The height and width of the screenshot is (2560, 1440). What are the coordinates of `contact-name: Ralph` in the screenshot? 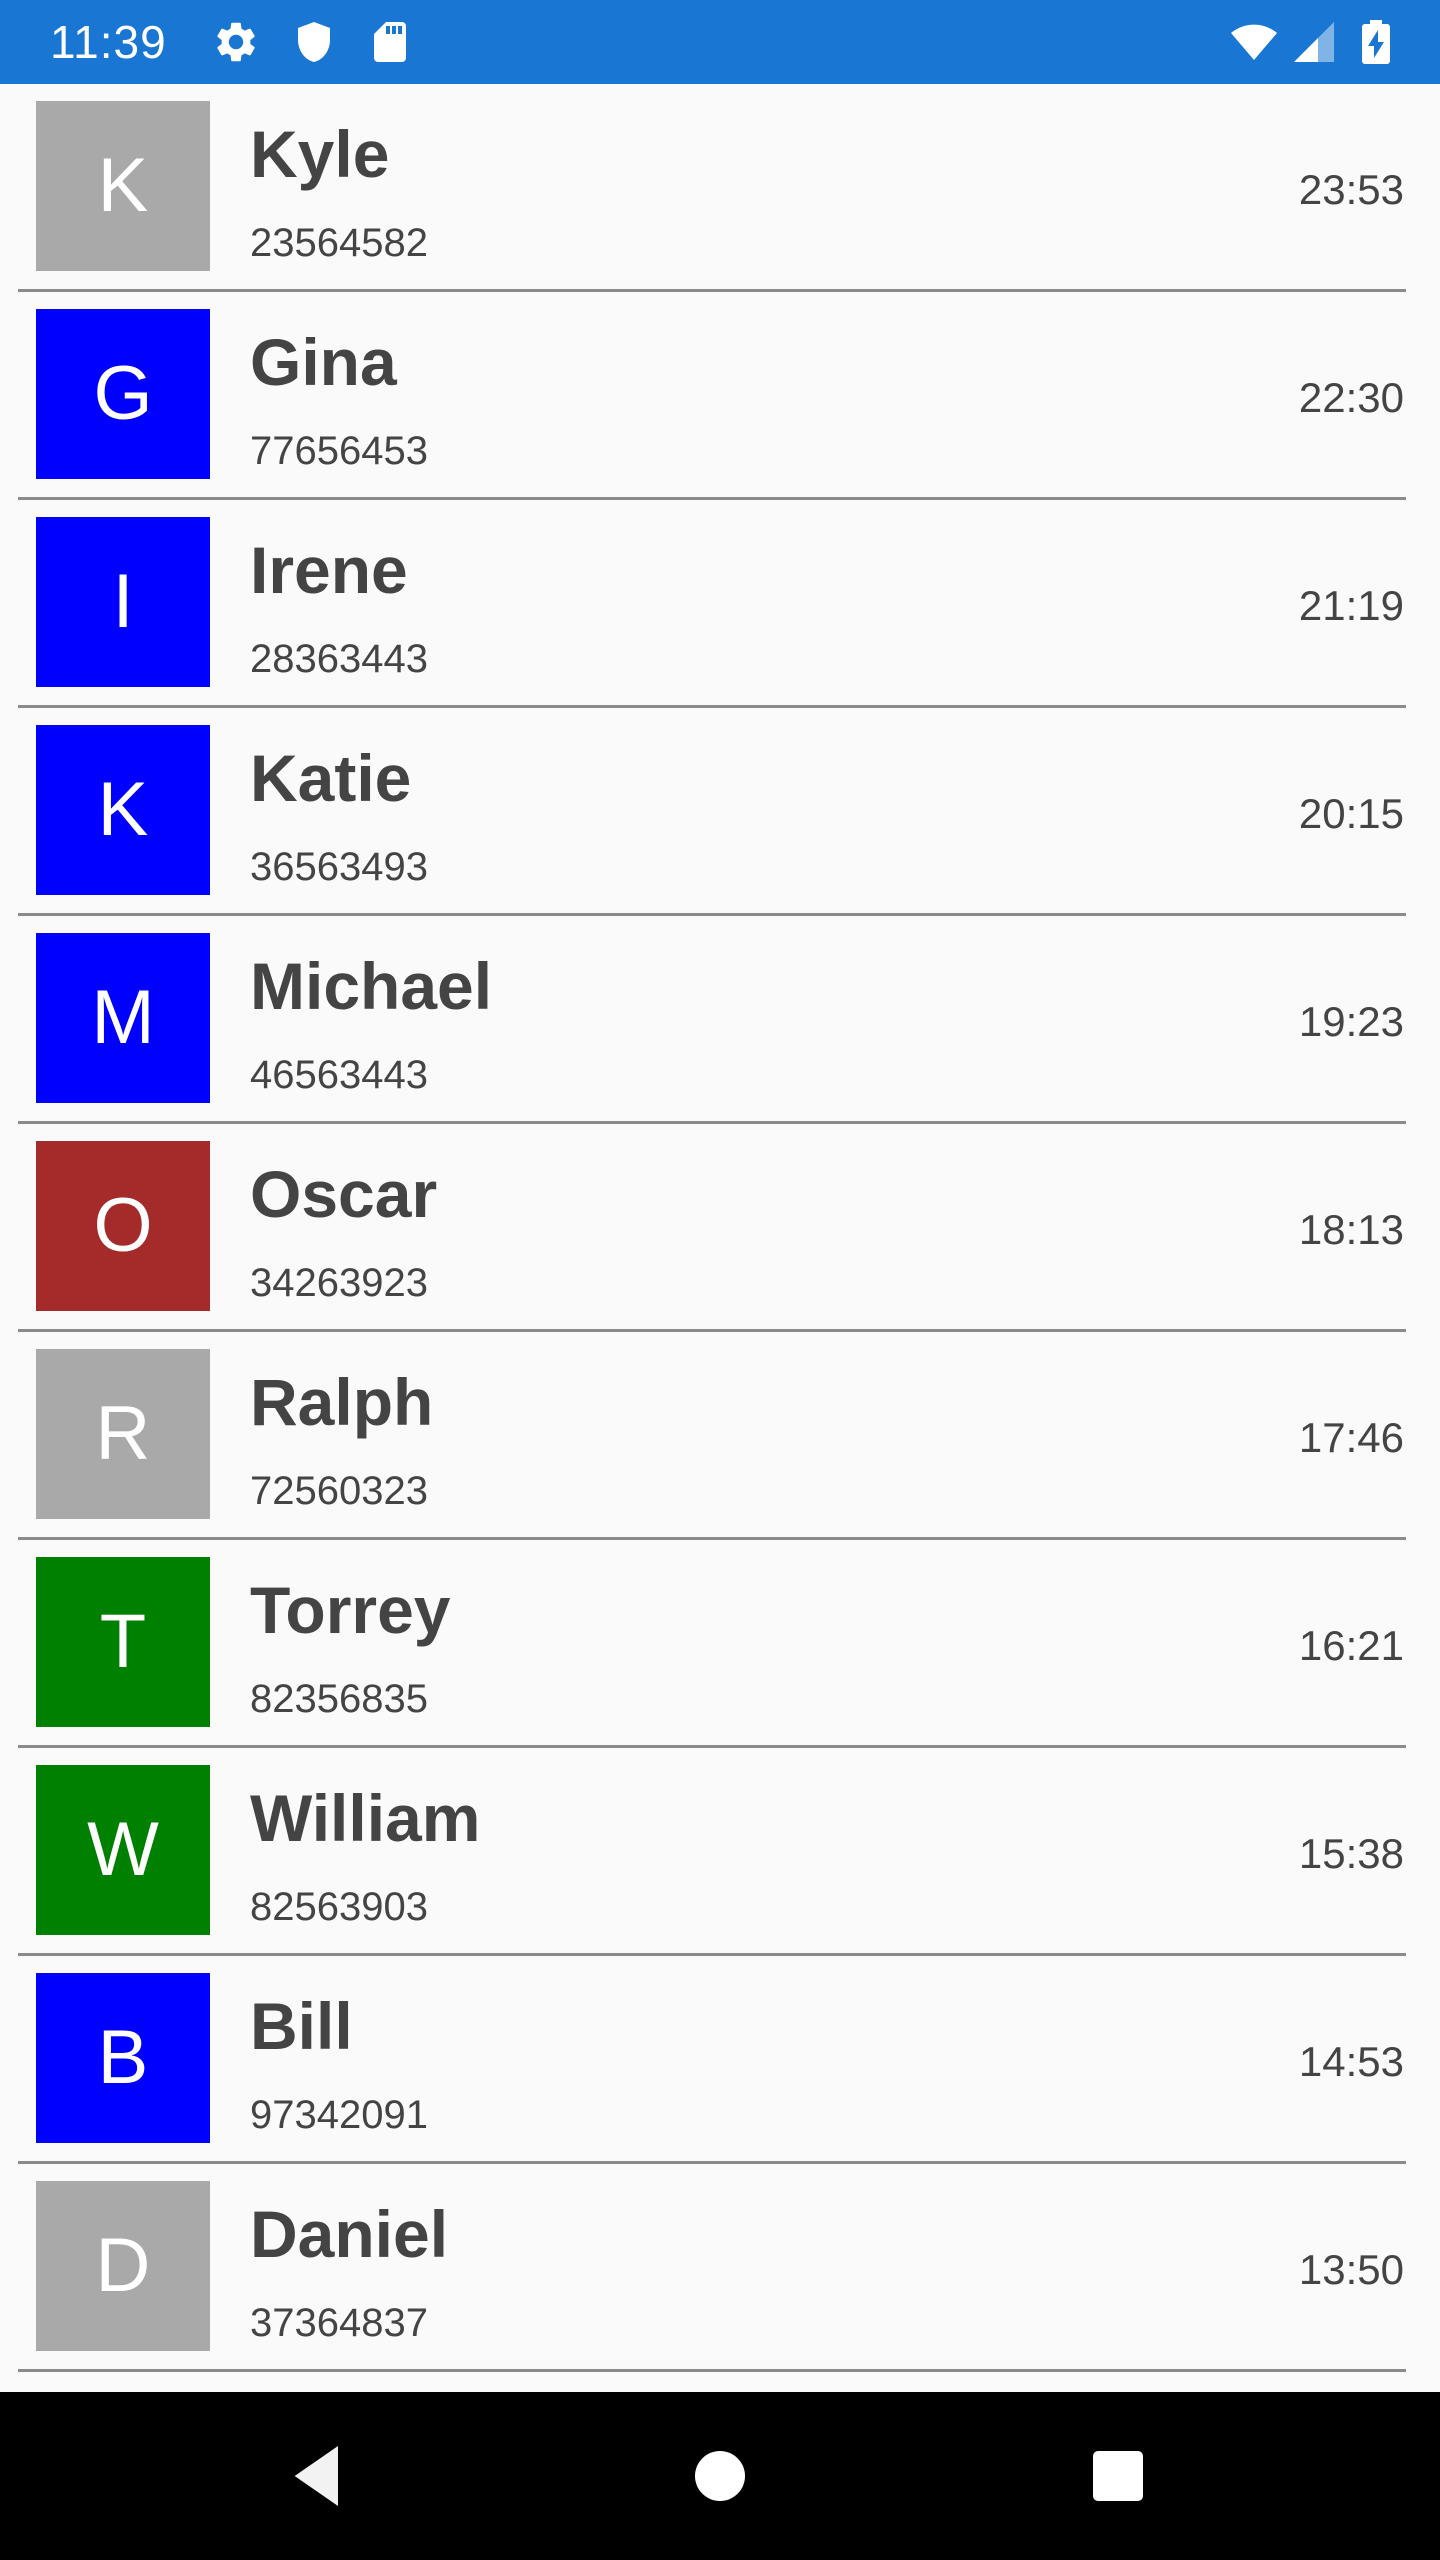 It's located at (342, 1402).